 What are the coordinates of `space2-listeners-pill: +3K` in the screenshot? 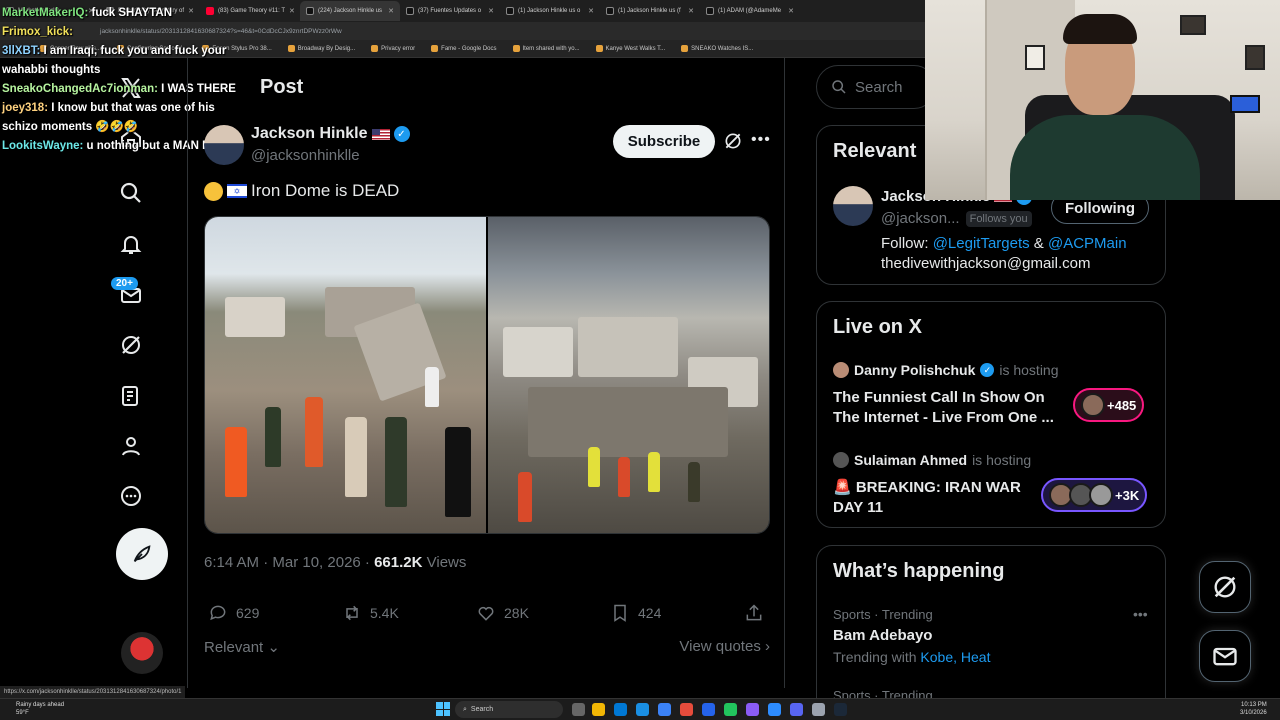 It's located at (1094, 495).